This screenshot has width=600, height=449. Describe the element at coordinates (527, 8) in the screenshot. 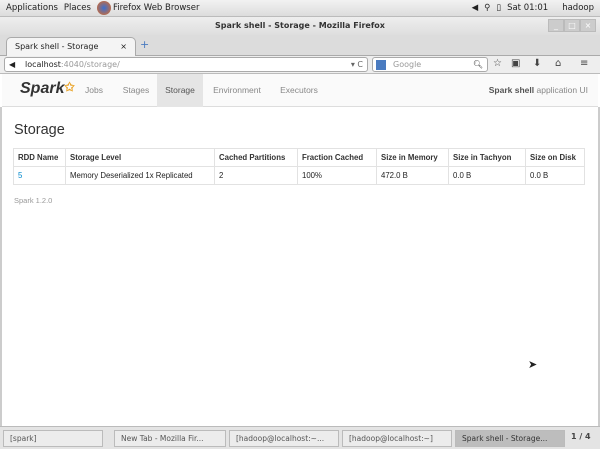

I see `clock: Sat 01:01` at that location.